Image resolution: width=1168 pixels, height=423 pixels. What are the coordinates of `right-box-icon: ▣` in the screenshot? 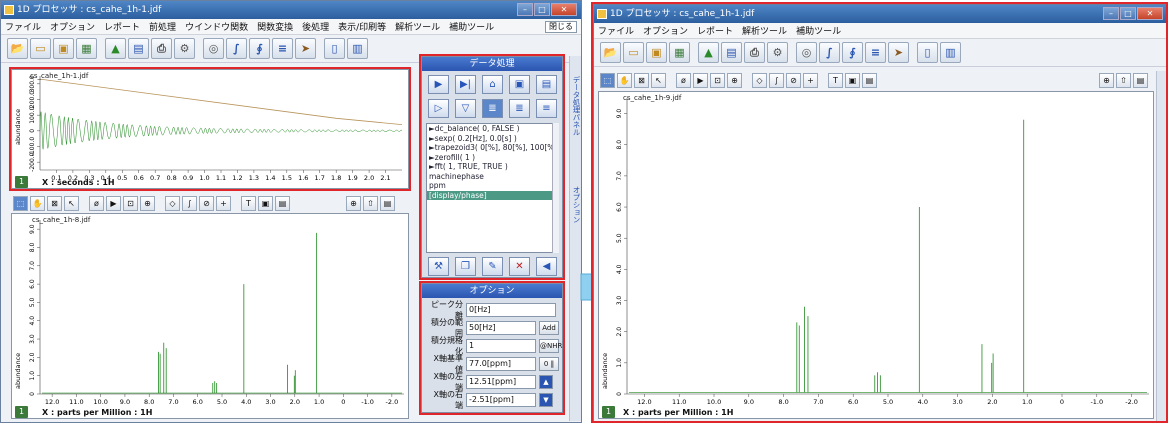 It's located at (852, 80).